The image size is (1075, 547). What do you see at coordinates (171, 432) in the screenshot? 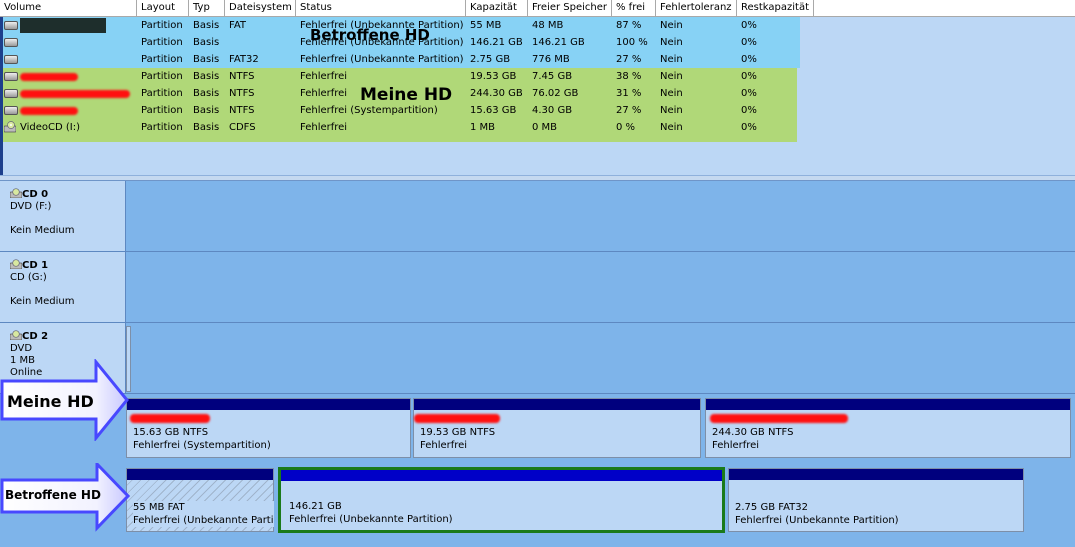
I see `partition-size: 15.63 GB NTFS` at bounding box center [171, 432].